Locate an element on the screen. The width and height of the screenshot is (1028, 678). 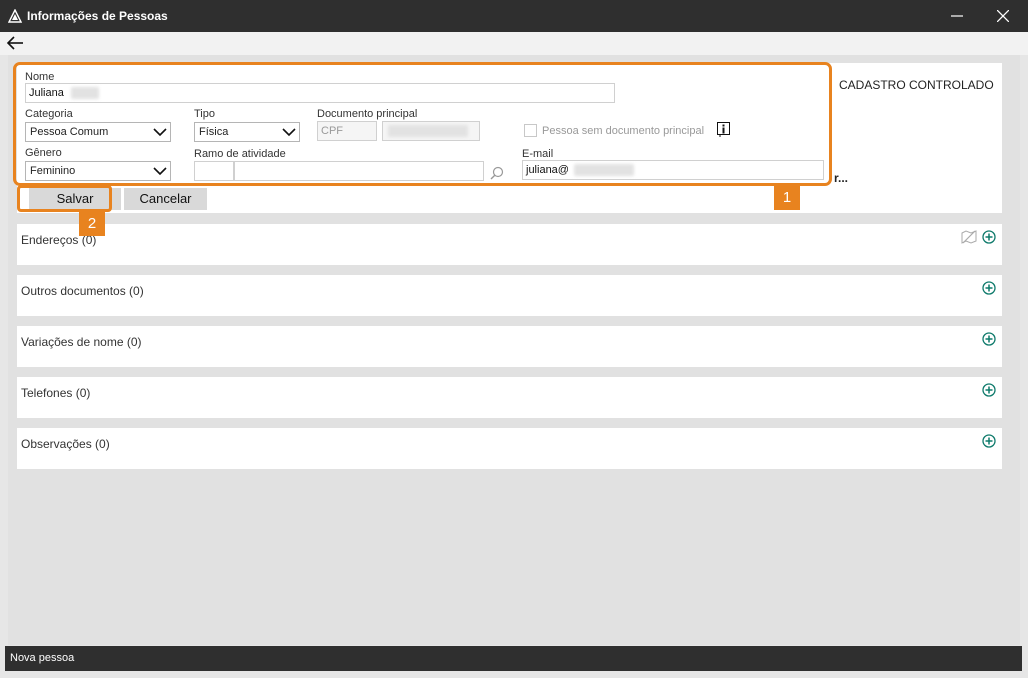
close-icon is located at coordinates (1003, 16).